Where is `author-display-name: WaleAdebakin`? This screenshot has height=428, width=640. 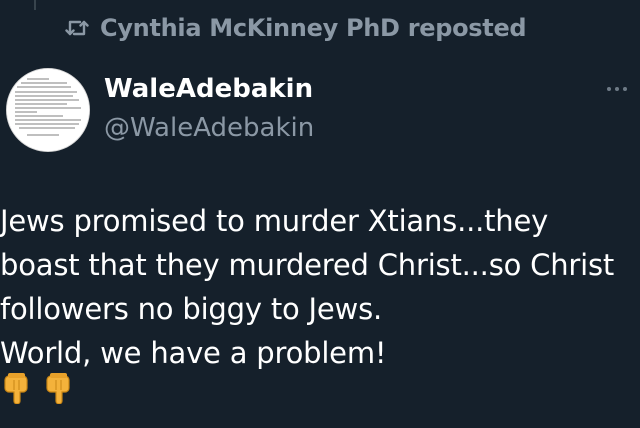 author-display-name: WaleAdebakin is located at coordinates (209, 89).